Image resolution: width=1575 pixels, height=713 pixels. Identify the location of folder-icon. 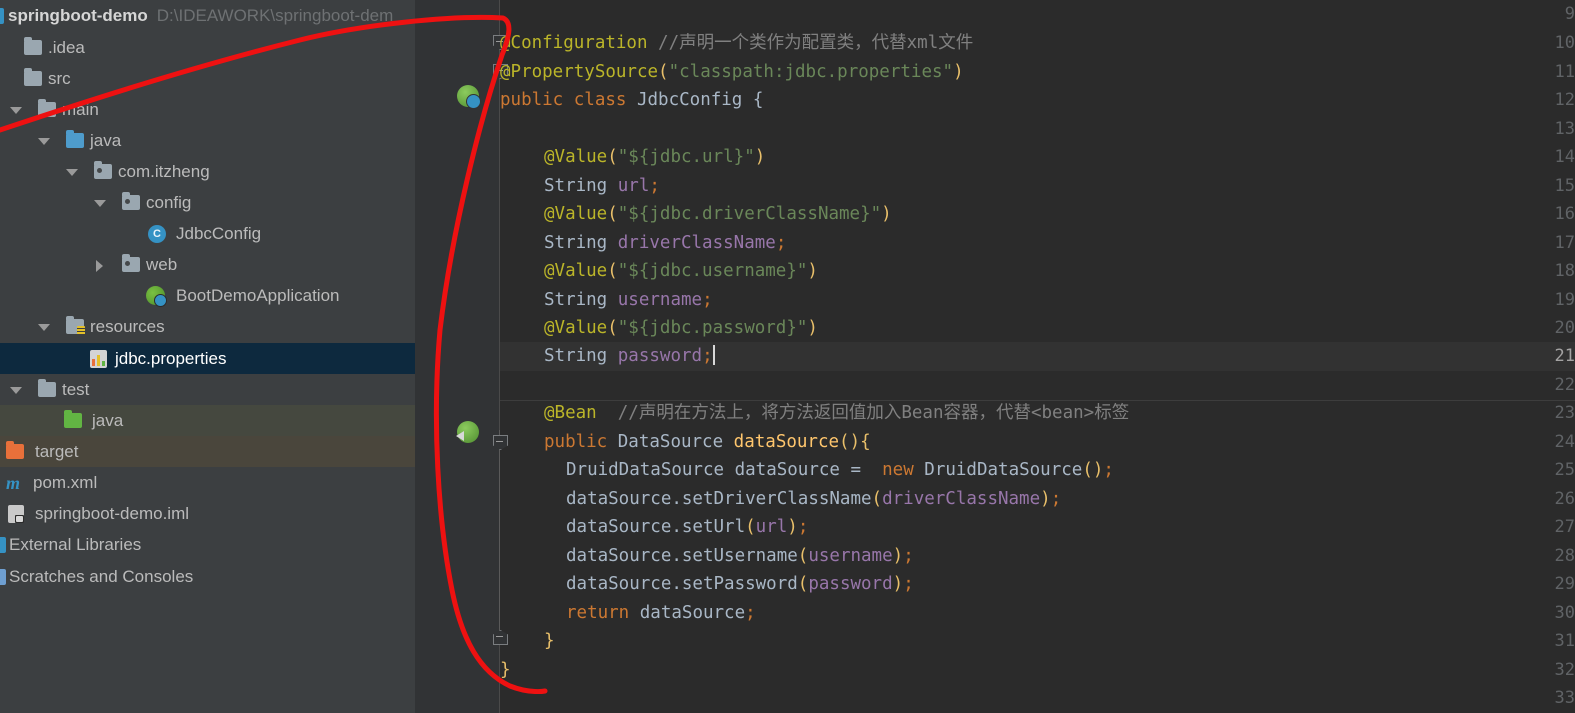
(33, 77).